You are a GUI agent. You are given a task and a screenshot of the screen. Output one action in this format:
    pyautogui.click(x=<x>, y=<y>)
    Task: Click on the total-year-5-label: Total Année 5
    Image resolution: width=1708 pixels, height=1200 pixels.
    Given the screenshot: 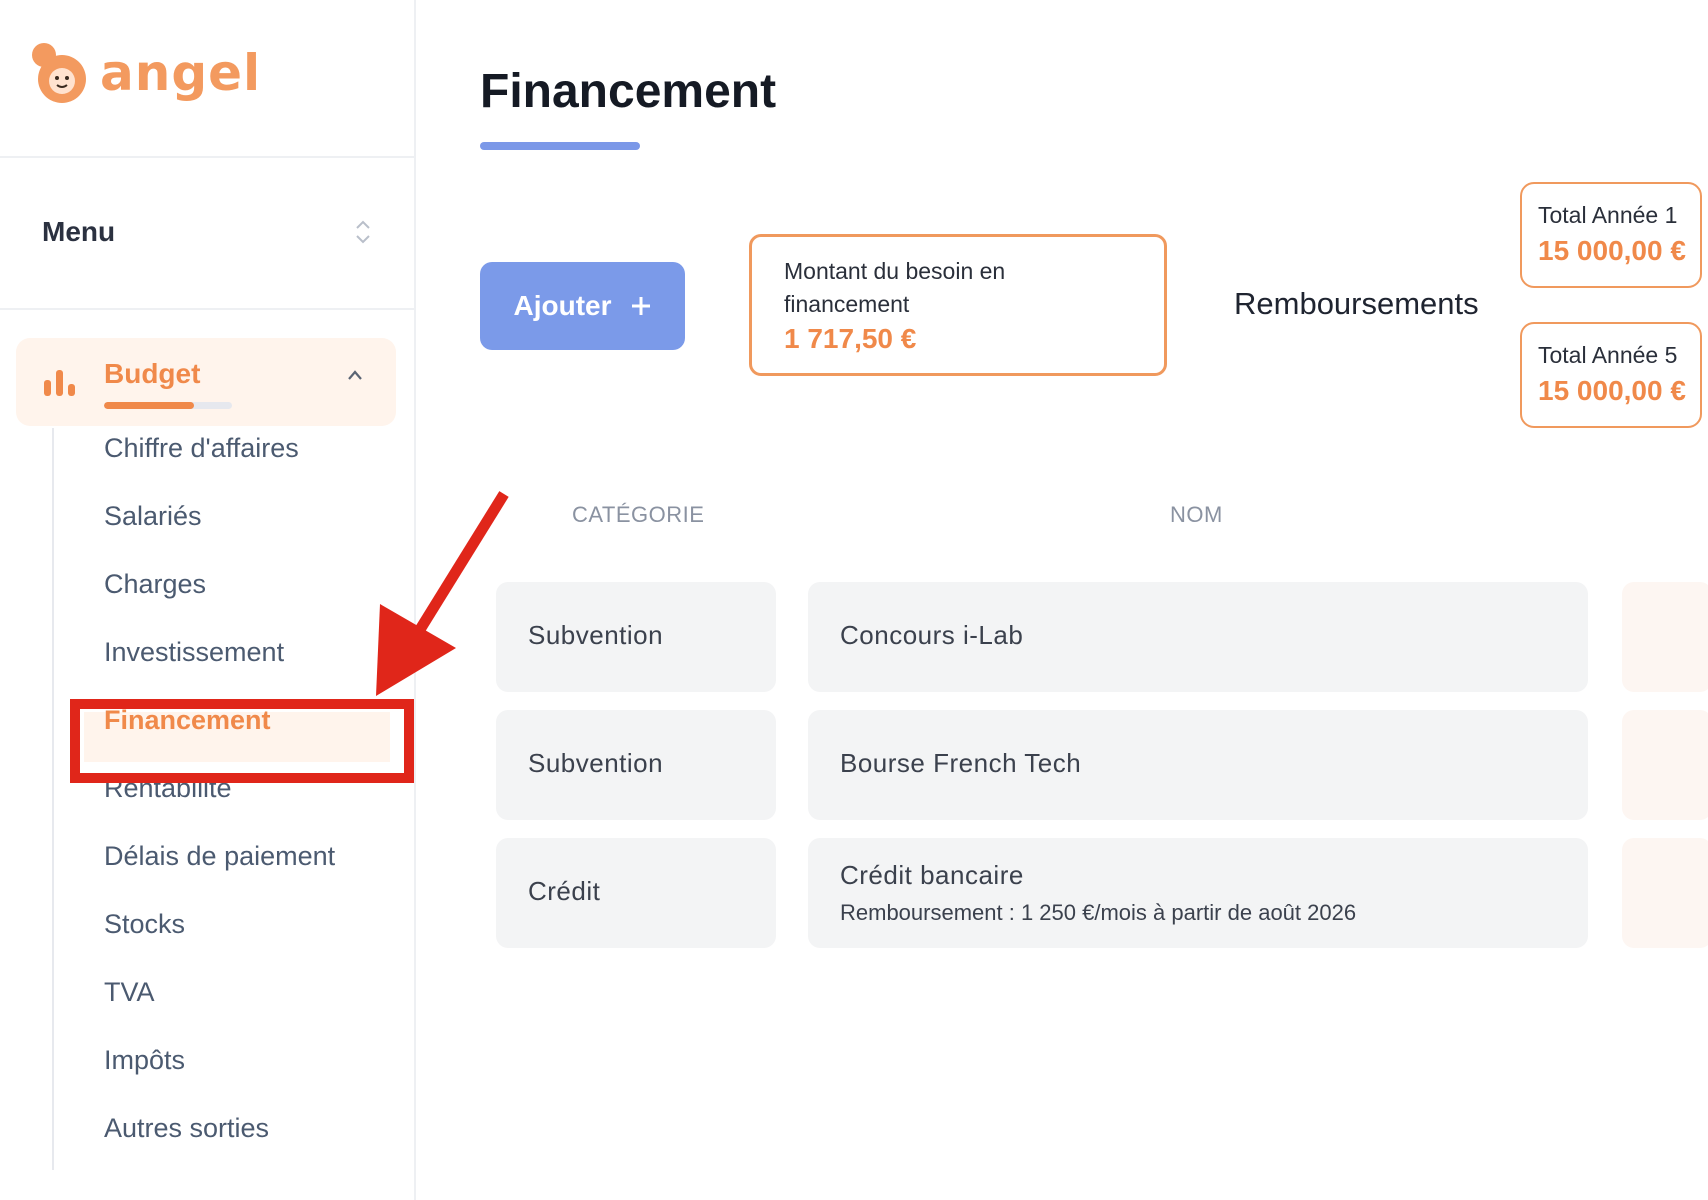 What is the action you would take?
    pyautogui.click(x=1608, y=355)
    